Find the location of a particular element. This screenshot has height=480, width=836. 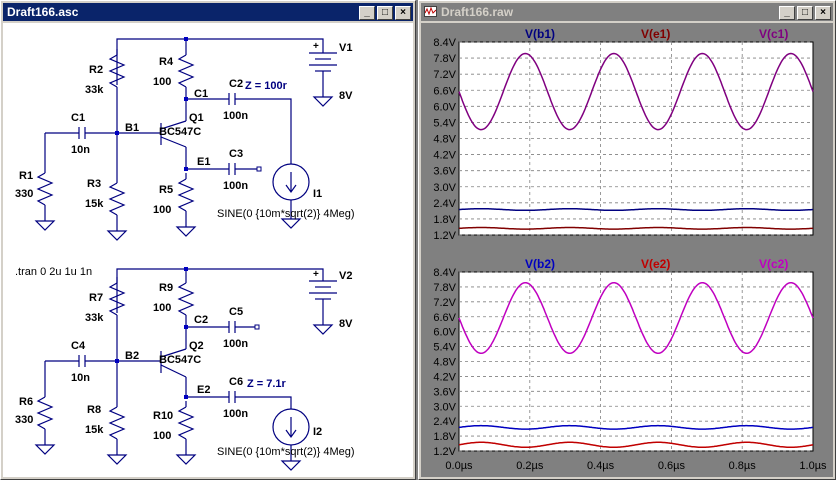

label-i1: I1 is located at coordinates (317, 194).